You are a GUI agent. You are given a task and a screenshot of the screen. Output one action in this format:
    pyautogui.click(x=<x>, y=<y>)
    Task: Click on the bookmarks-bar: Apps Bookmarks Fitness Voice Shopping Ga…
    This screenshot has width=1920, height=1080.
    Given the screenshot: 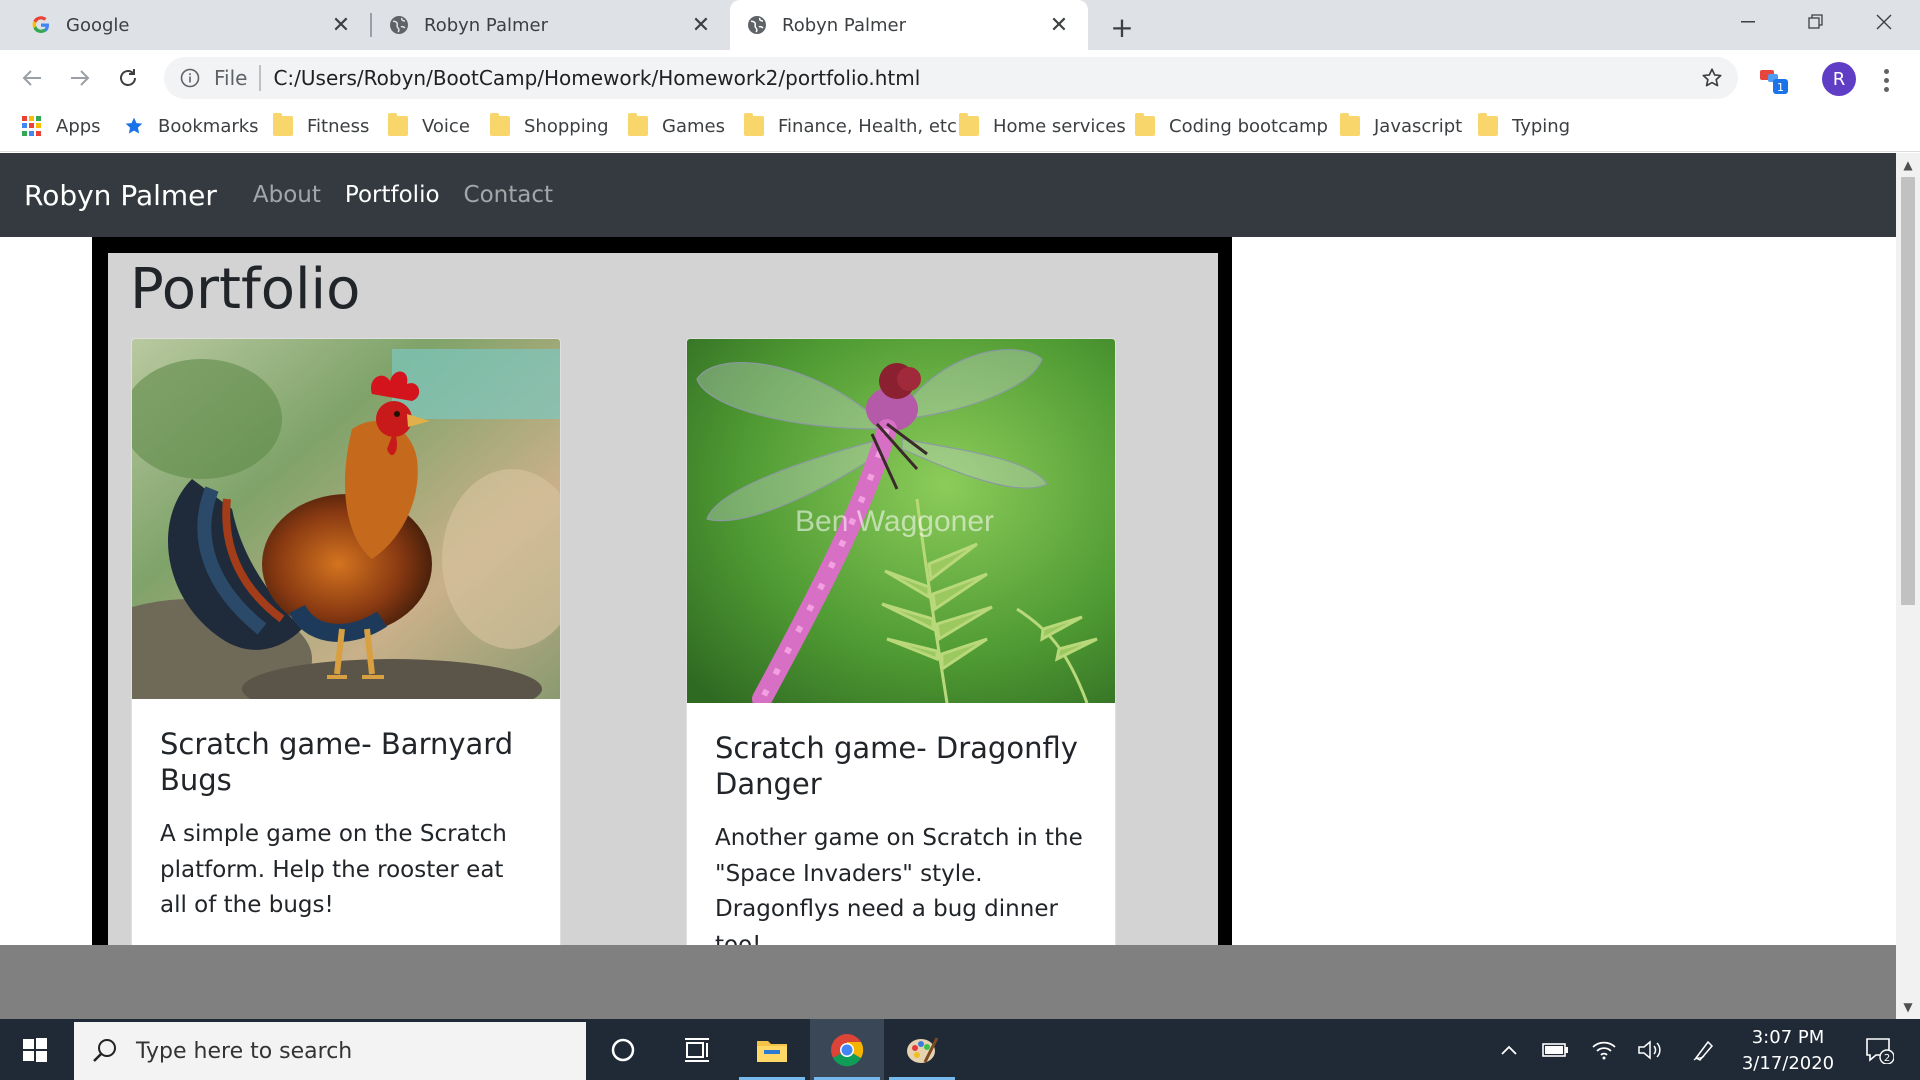 What is the action you would take?
    pyautogui.click(x=960, y=129)
    